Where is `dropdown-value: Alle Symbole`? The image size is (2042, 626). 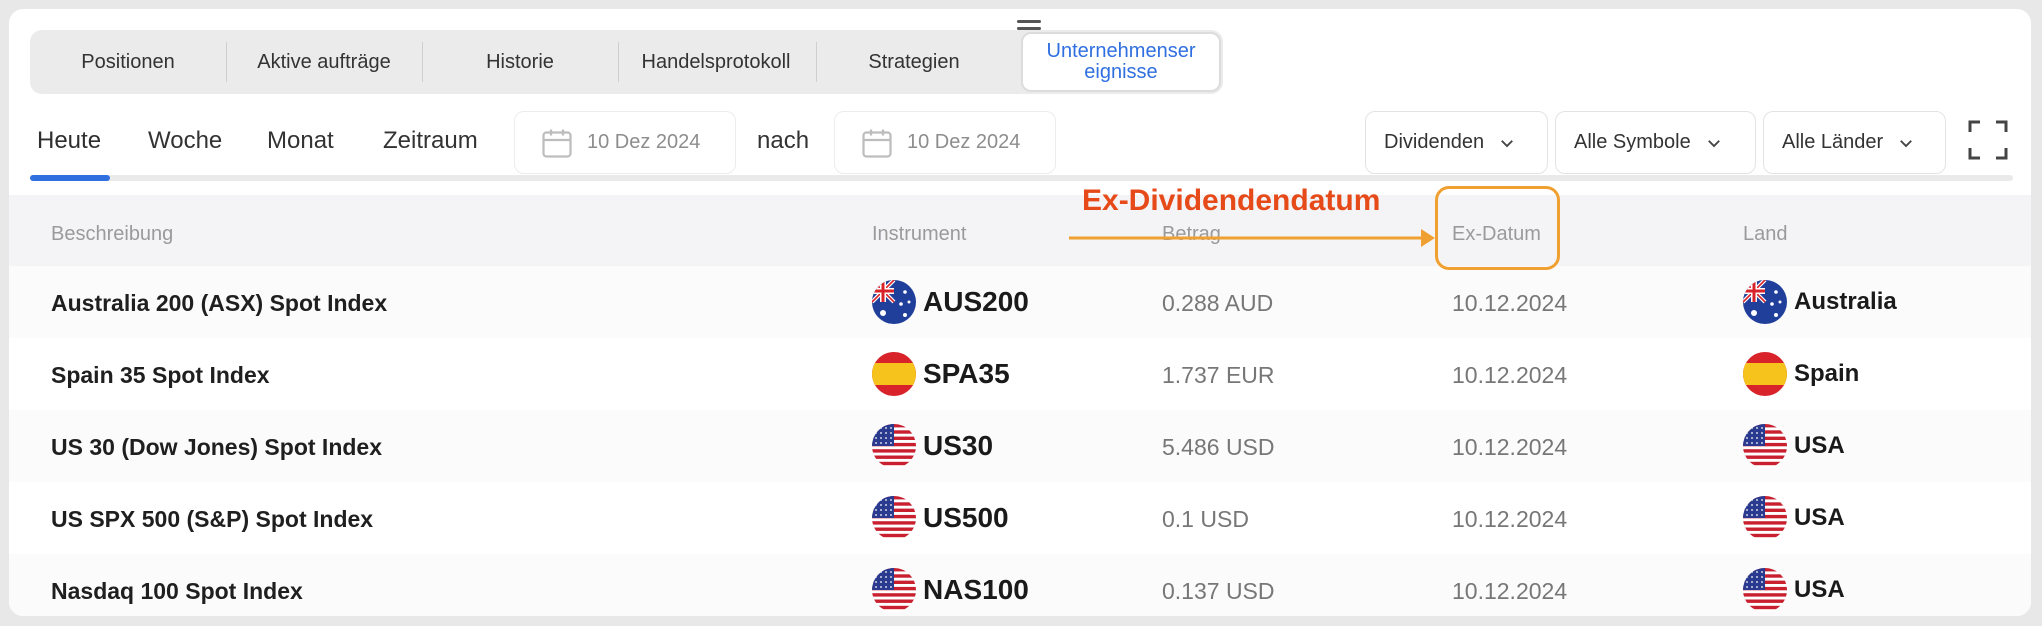
dropdown-value: Alle Symbole is located at coordinates (1632, 142).